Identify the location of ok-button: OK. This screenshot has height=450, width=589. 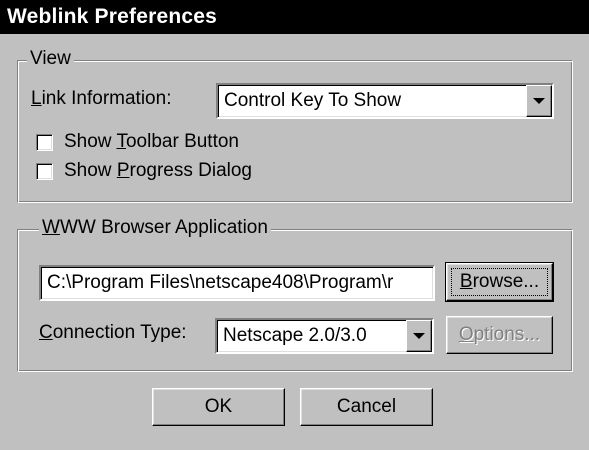
(218, 407).